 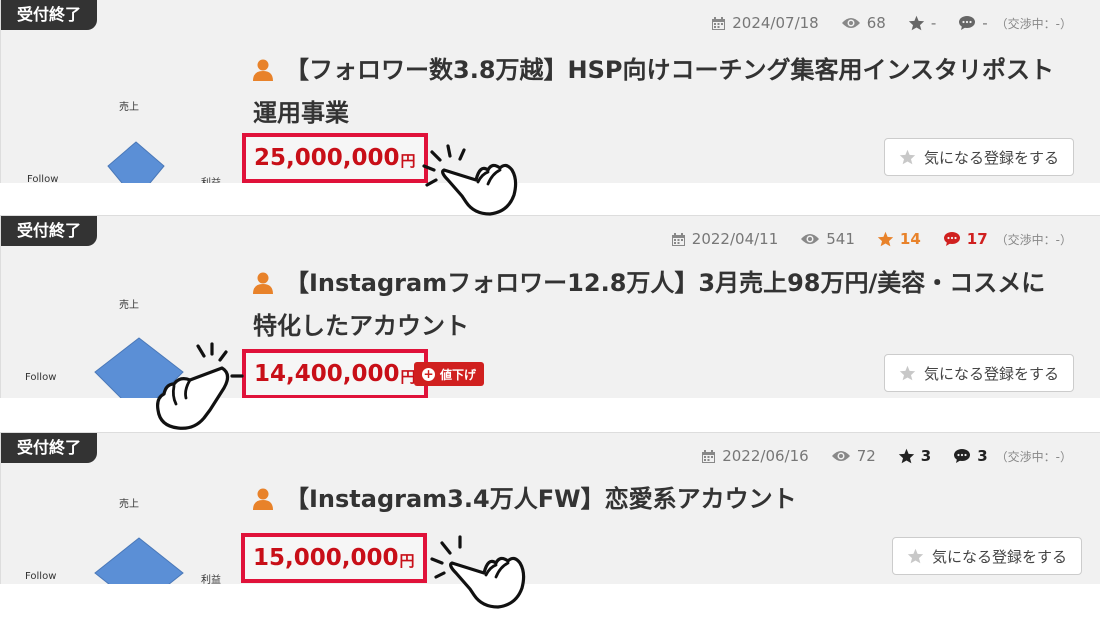 What do you see at coordinates (926, 456) in the screenshot?
I see `stars-count: 3` at bounding box center [926, 456].